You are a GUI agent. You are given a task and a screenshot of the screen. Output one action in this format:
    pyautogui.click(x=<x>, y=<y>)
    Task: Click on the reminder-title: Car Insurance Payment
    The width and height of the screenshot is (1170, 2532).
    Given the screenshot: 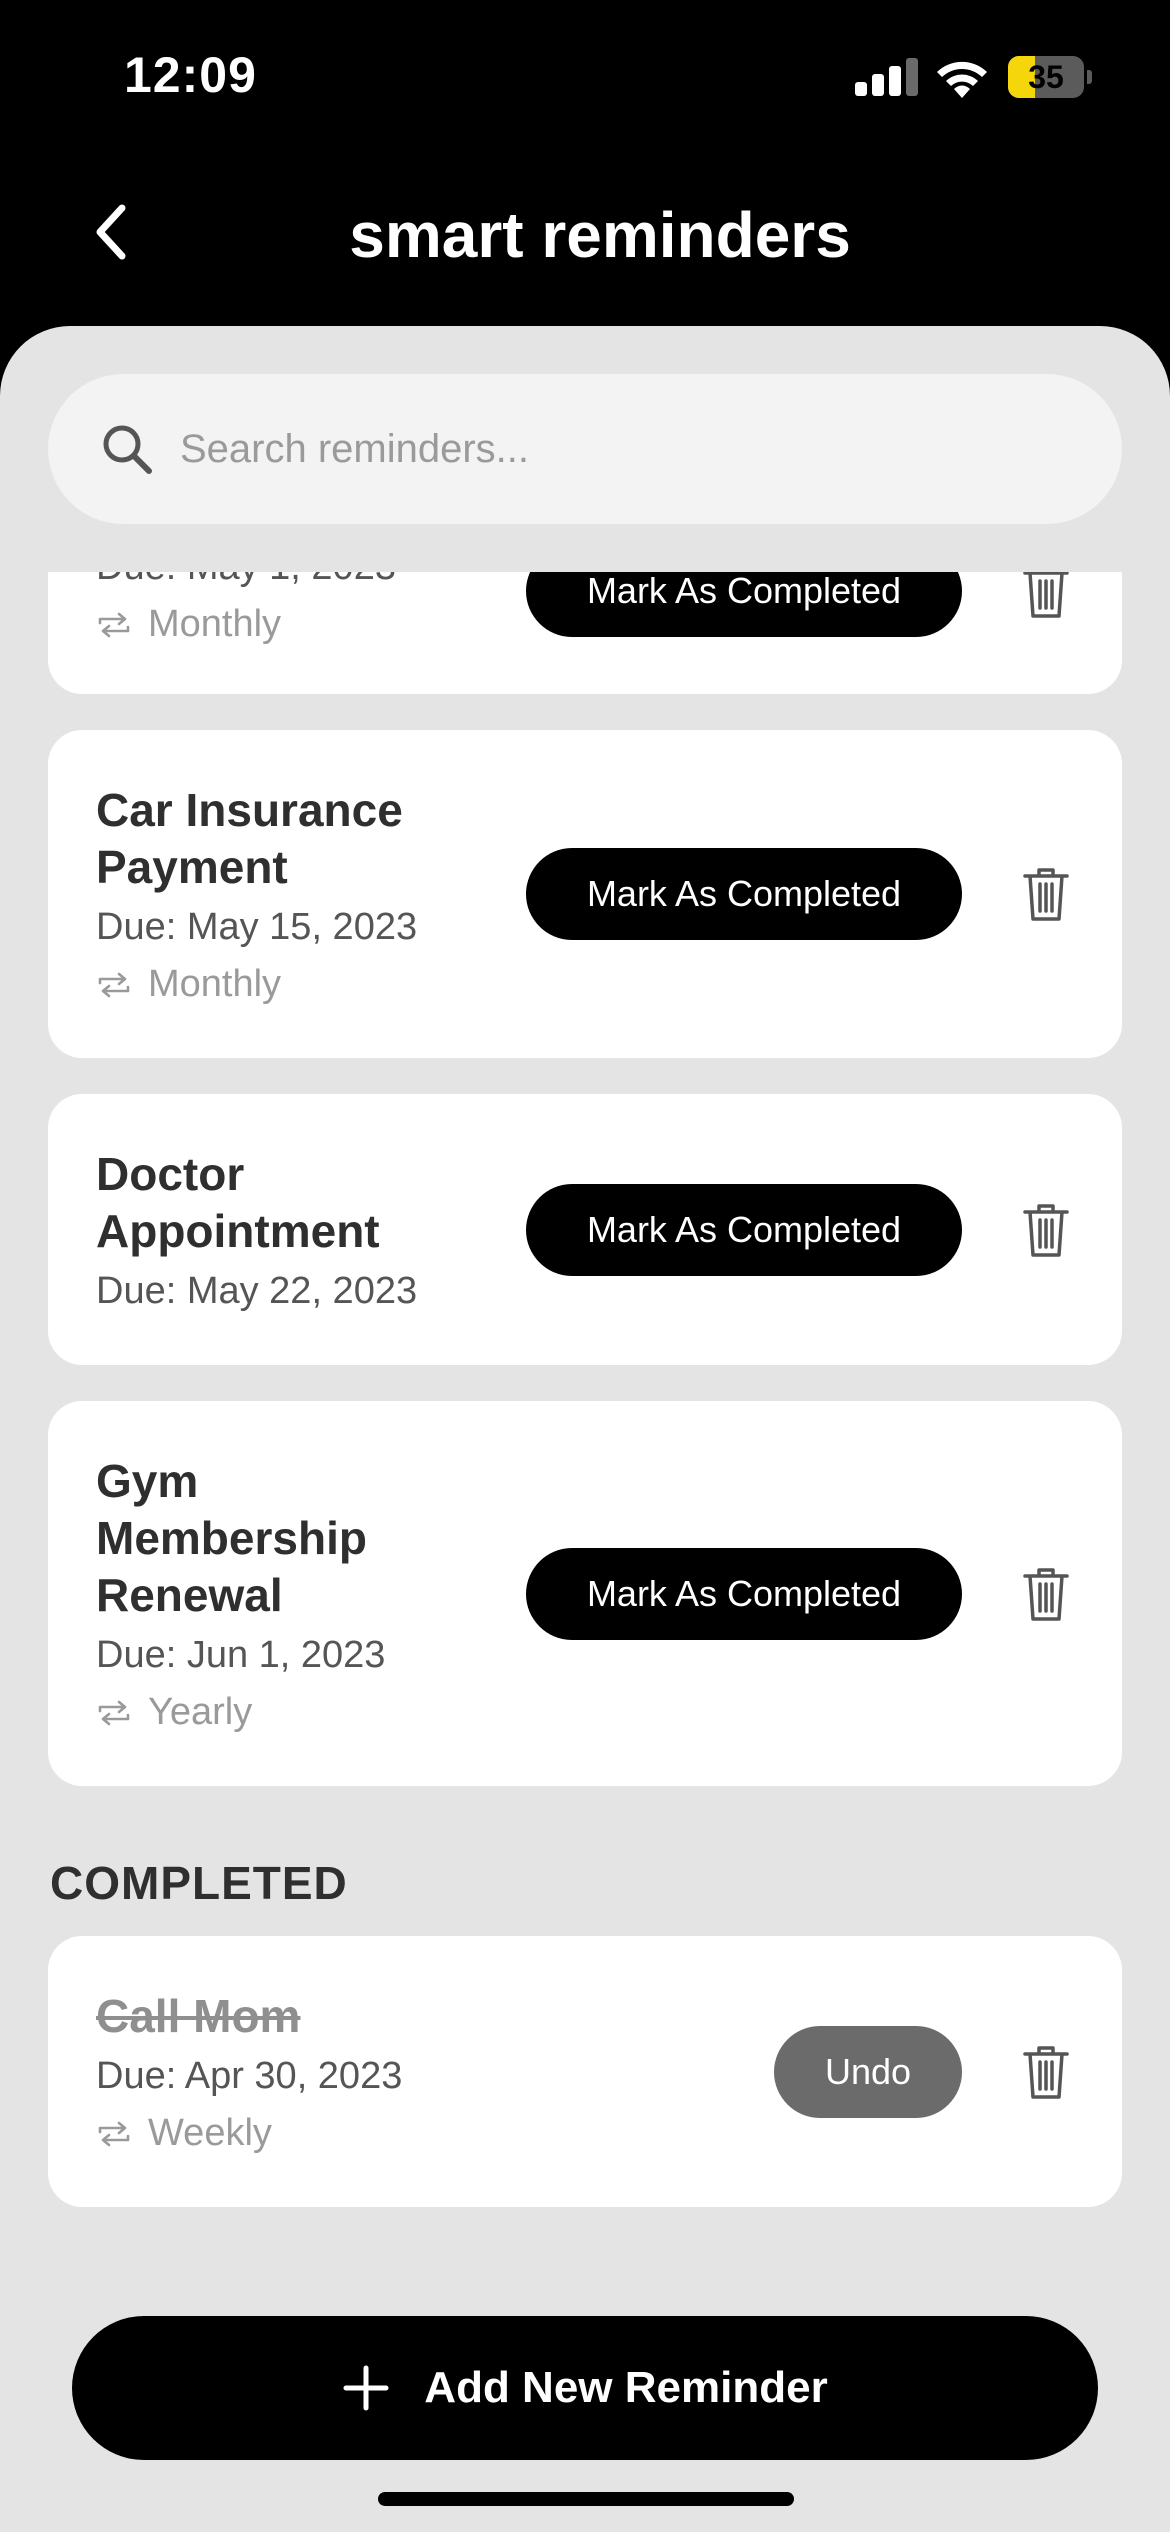 What is the action you would take?
    pyautogui.click(x=249, y=838)
    